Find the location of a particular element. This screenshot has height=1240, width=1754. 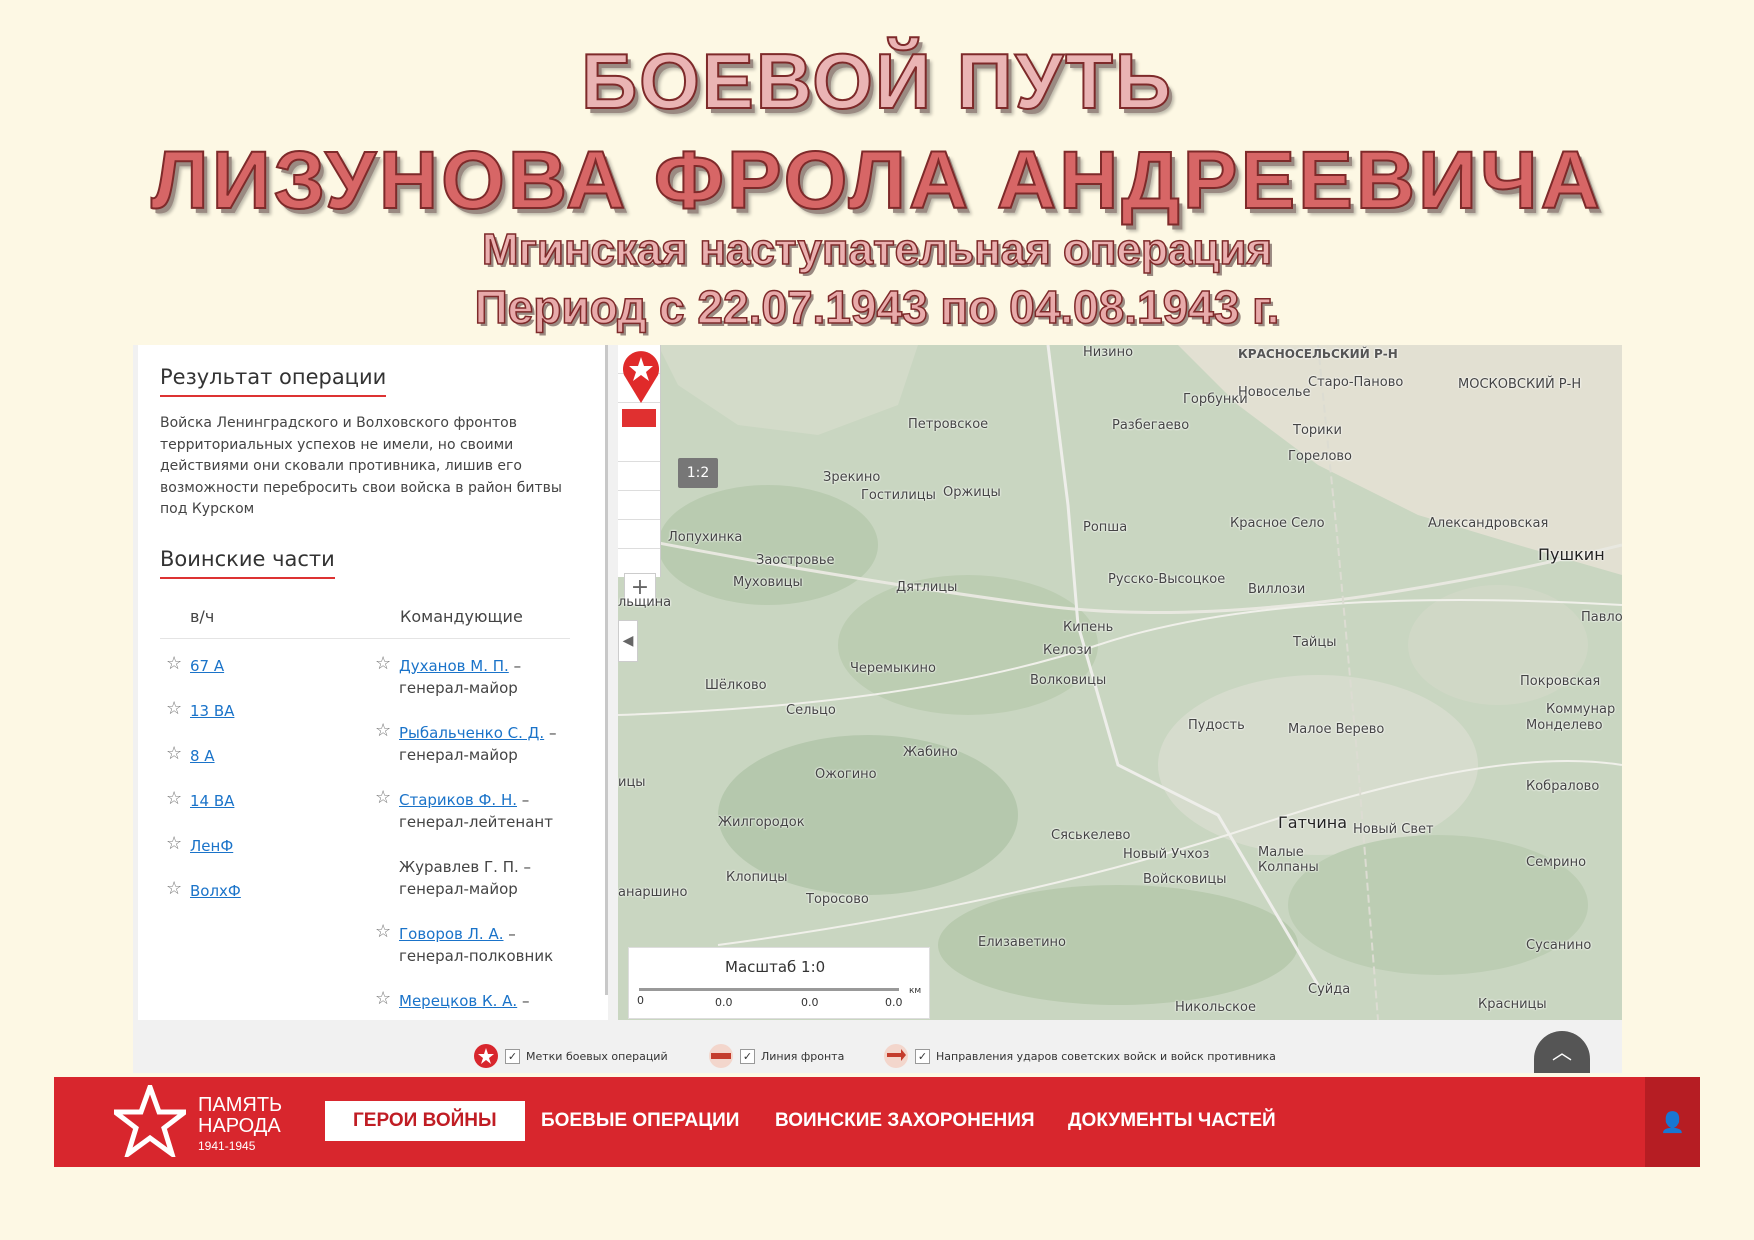

map-label: Покровская is located at coordinates (1560, 681).